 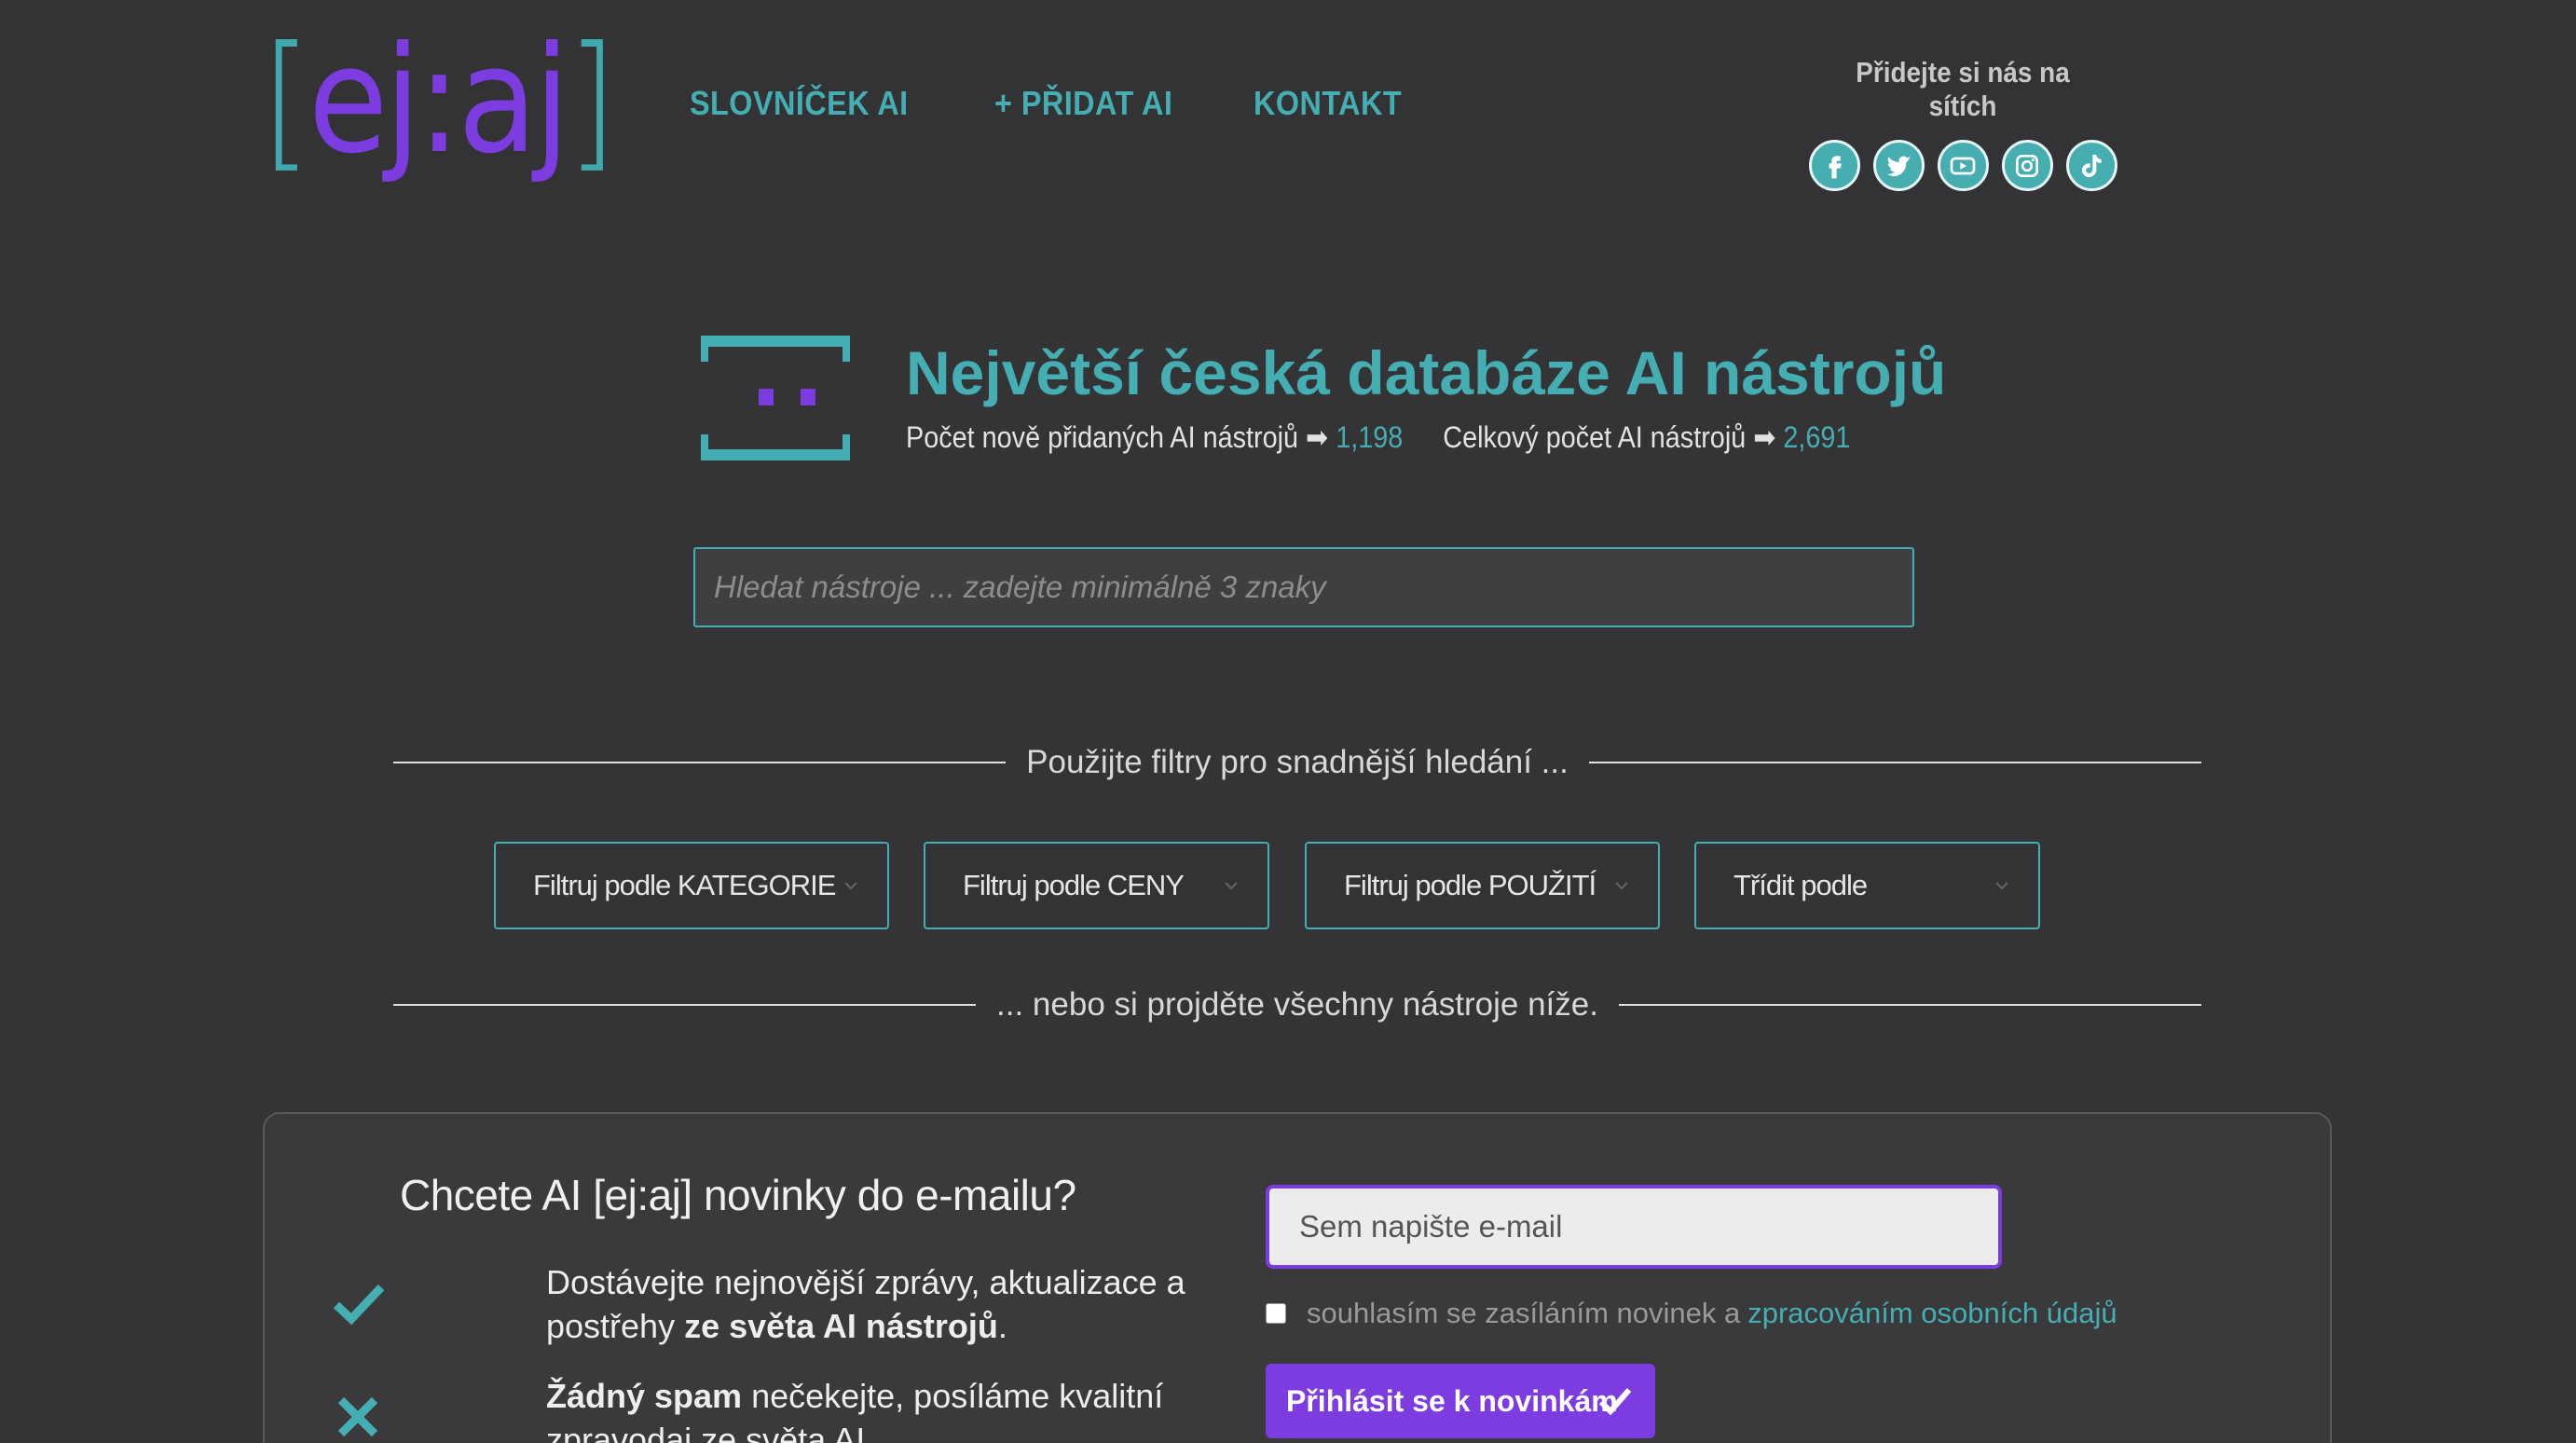 I want to click on filter-price-label: Filtruj podle CENY, so click(x=1074, y=885).